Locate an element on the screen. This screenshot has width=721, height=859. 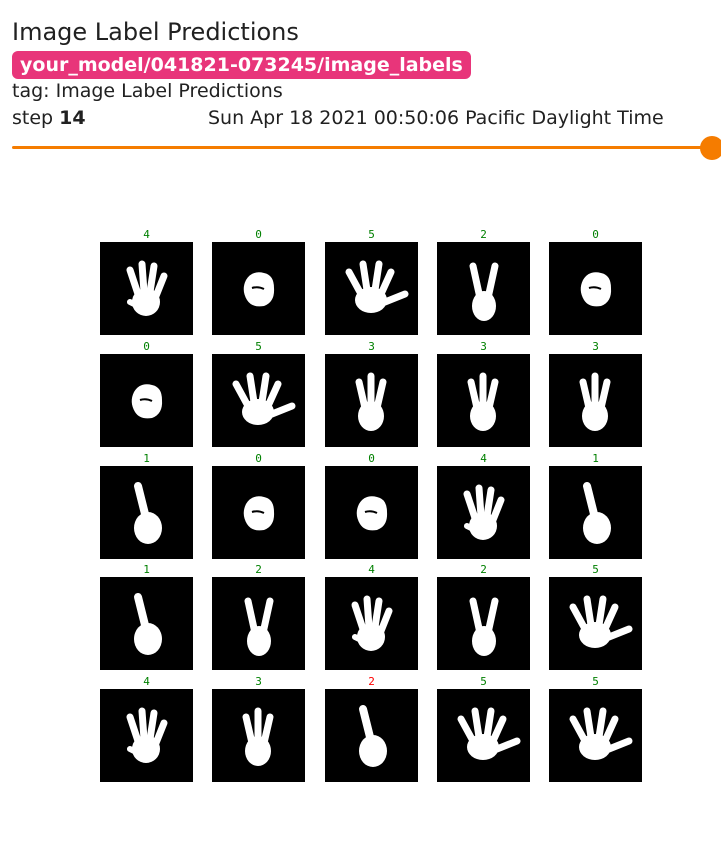
step-label: step is located at coordinates (33, 118).